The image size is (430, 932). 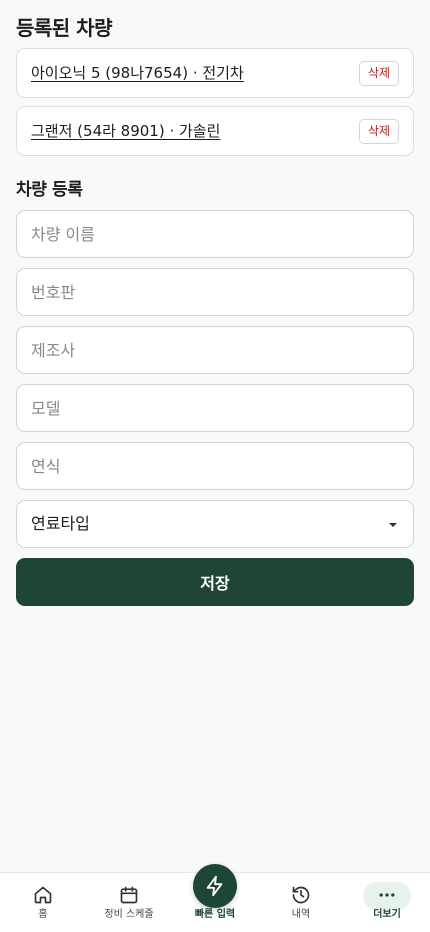 What do you see at coordinates (60, 523) in the screenshot?
I see `fuel-type-value: 연료타입` at bounding box center [60, 523].